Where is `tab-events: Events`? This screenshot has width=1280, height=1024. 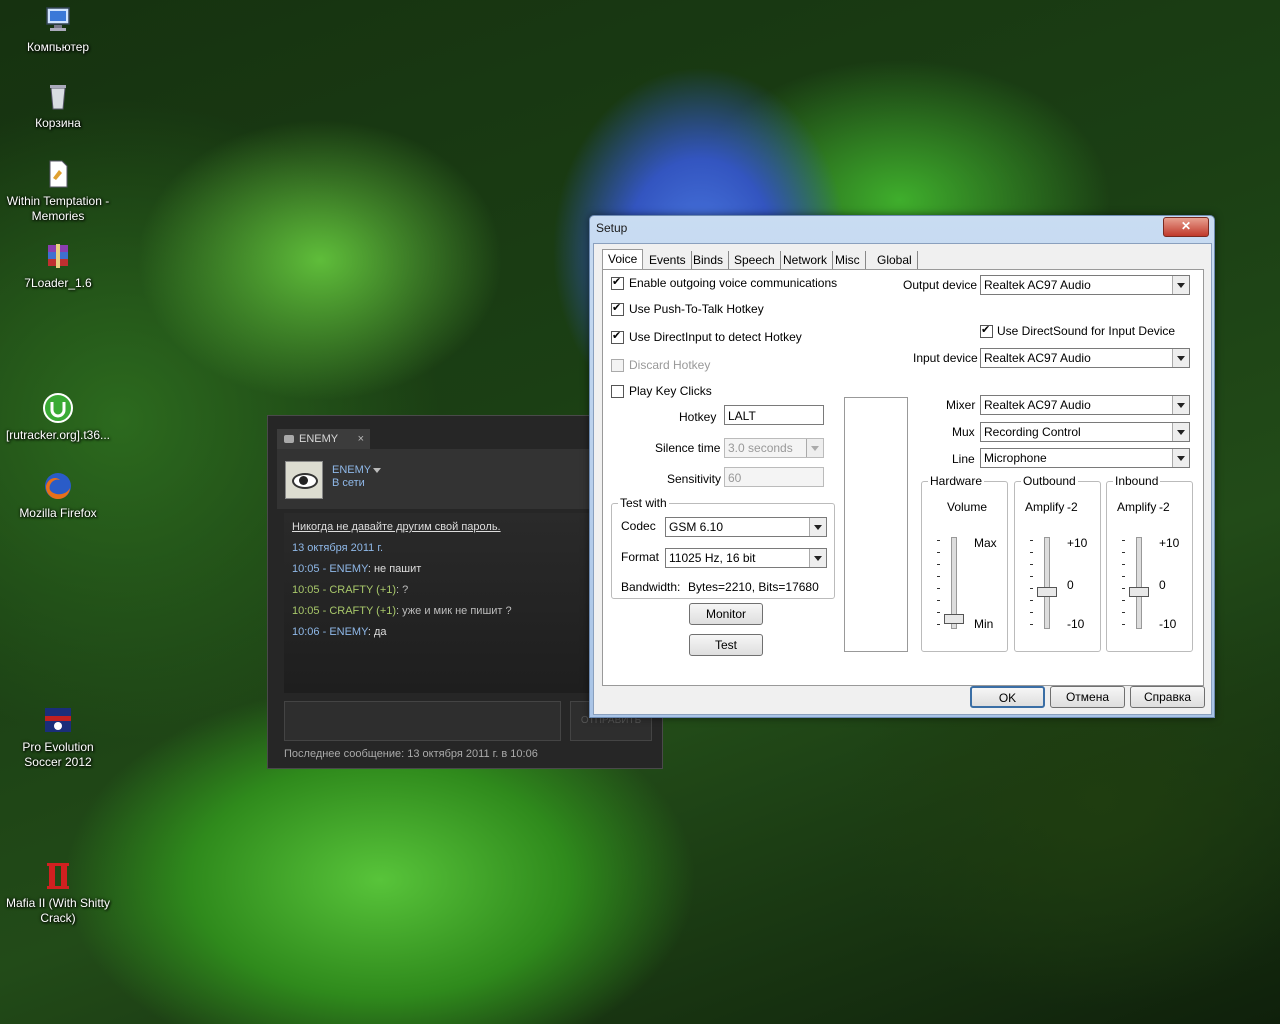
tab-events: Events is located at coordinates (668, 260).